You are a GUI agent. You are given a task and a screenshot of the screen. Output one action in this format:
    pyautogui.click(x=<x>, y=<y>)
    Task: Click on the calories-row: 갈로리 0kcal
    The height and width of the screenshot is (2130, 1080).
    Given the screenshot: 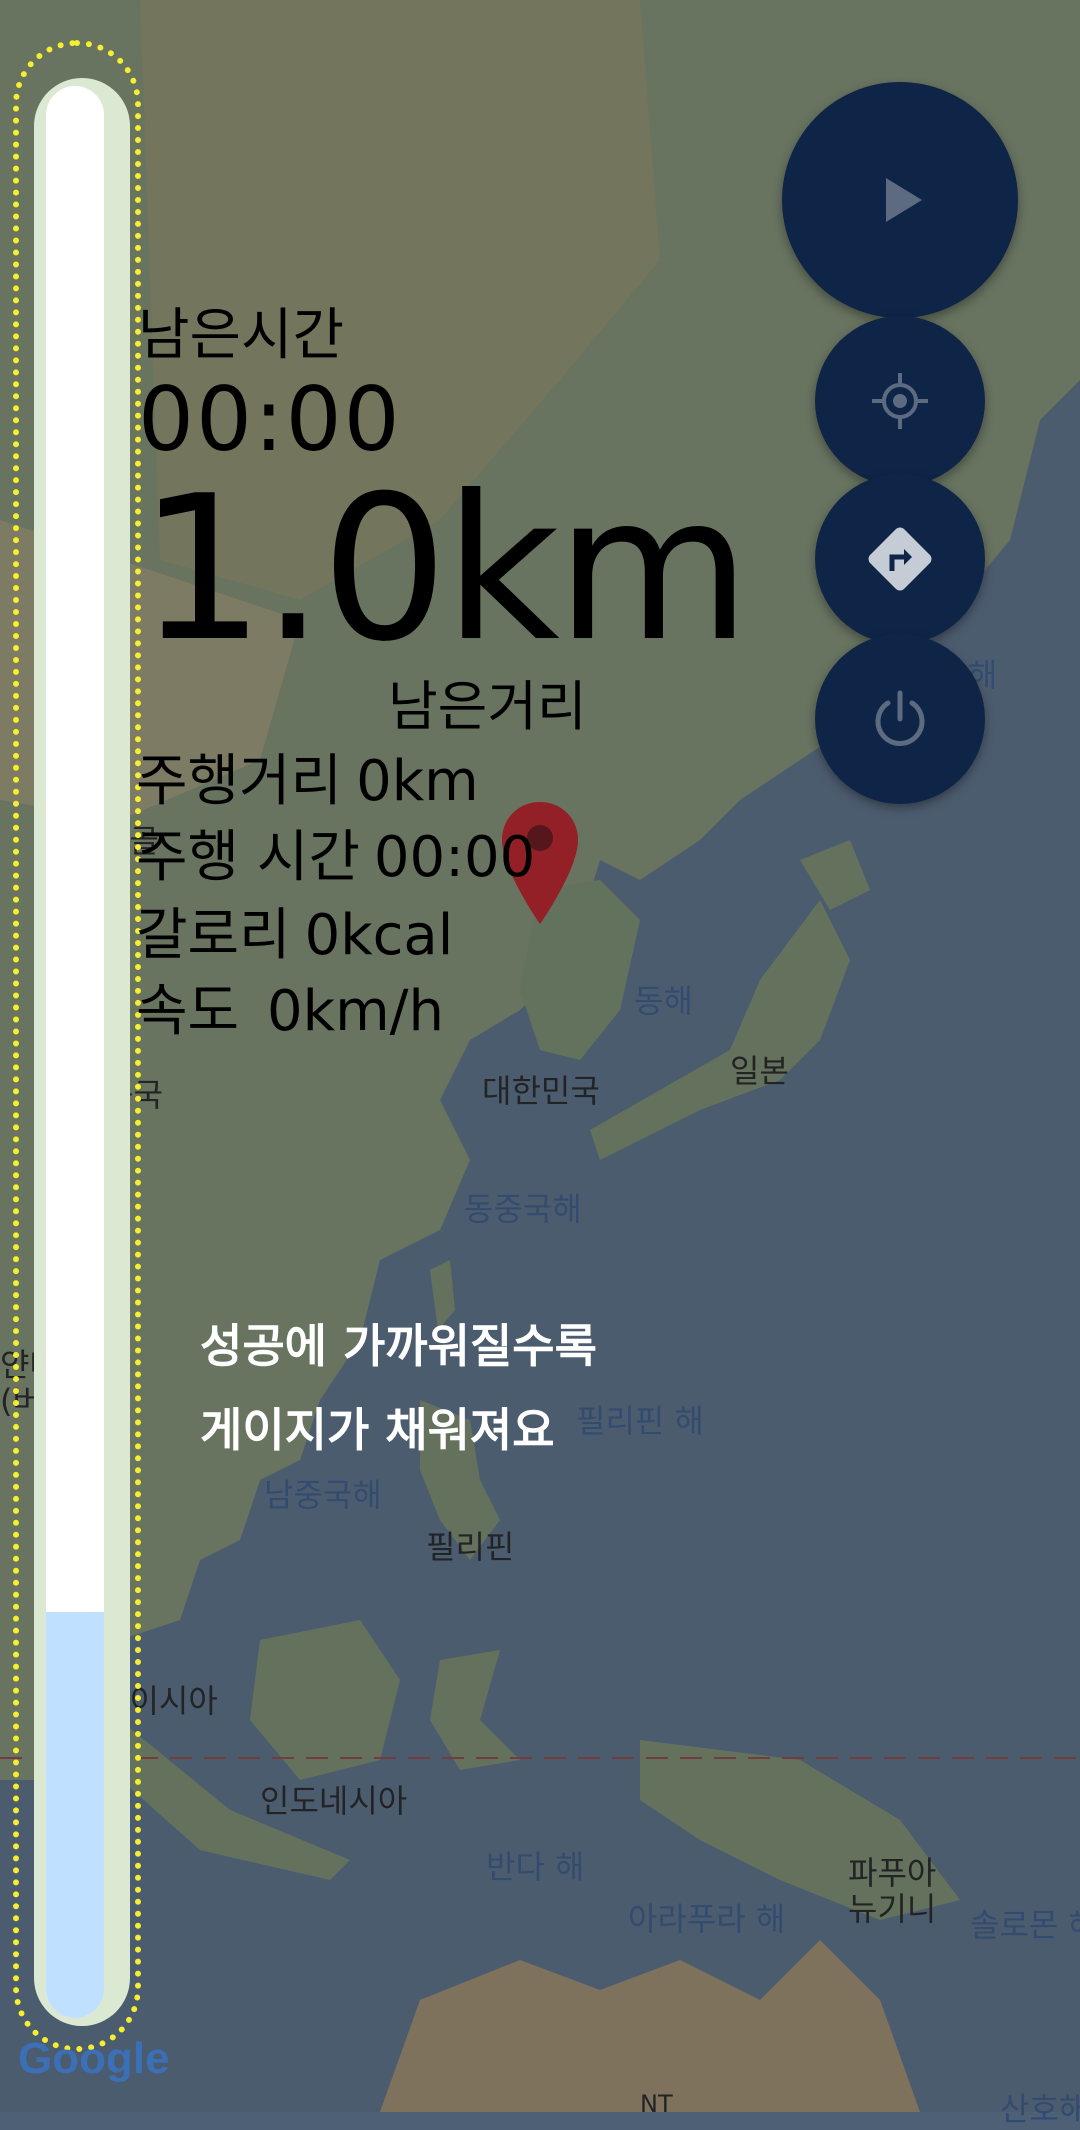 What is the action you would take?
    pyautogui.click(x=294, y=930)
    